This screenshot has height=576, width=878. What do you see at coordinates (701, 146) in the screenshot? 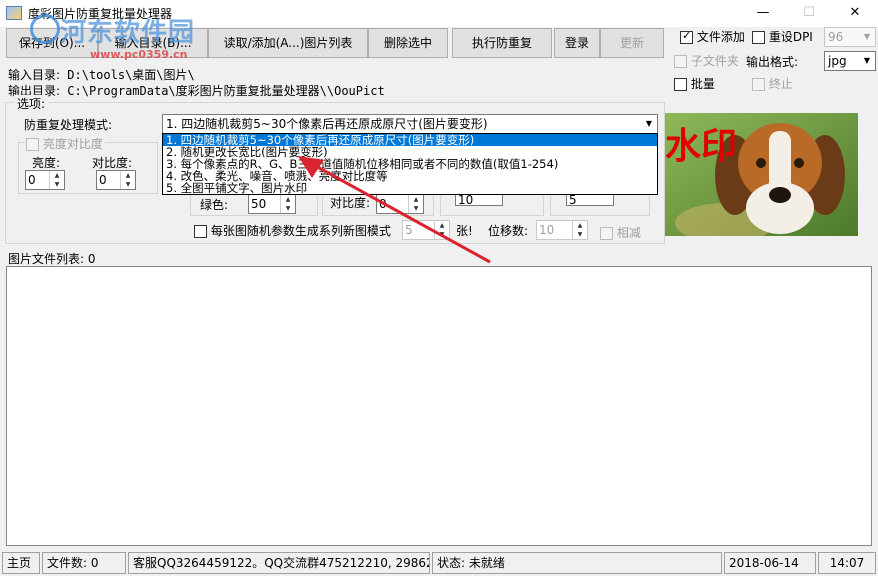
I see `preview-watermark-text: 水印` at bounding box center [701, 146].